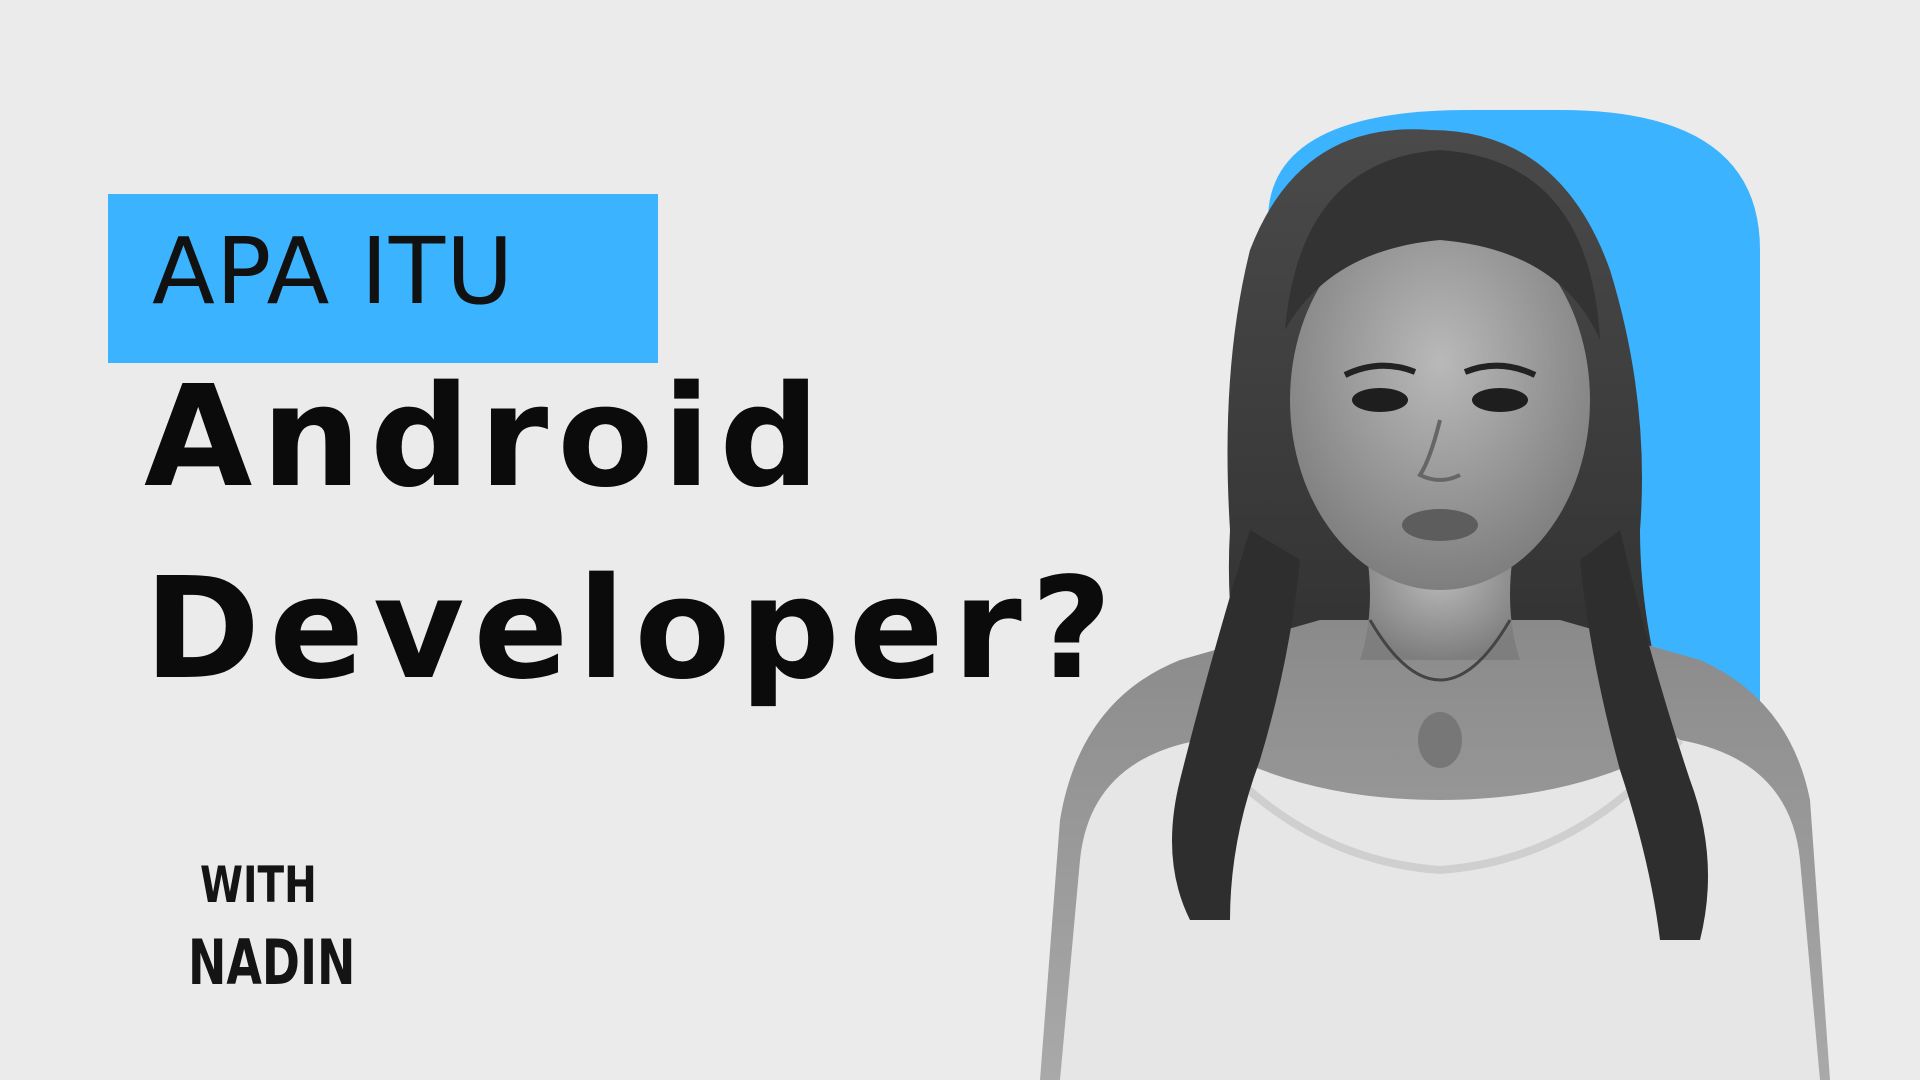 The image size is (1920, 1080). I want to click on kicker-text: APA ITU, so click(333, 271).